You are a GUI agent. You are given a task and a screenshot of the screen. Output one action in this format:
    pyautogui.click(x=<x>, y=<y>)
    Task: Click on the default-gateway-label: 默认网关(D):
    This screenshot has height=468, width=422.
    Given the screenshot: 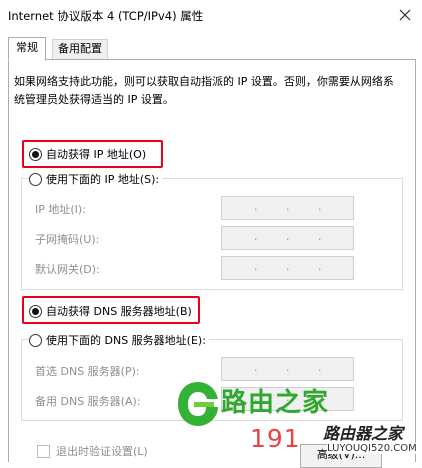 What is the action you would take?
    pyautogui.click(x=67, y=269)
    